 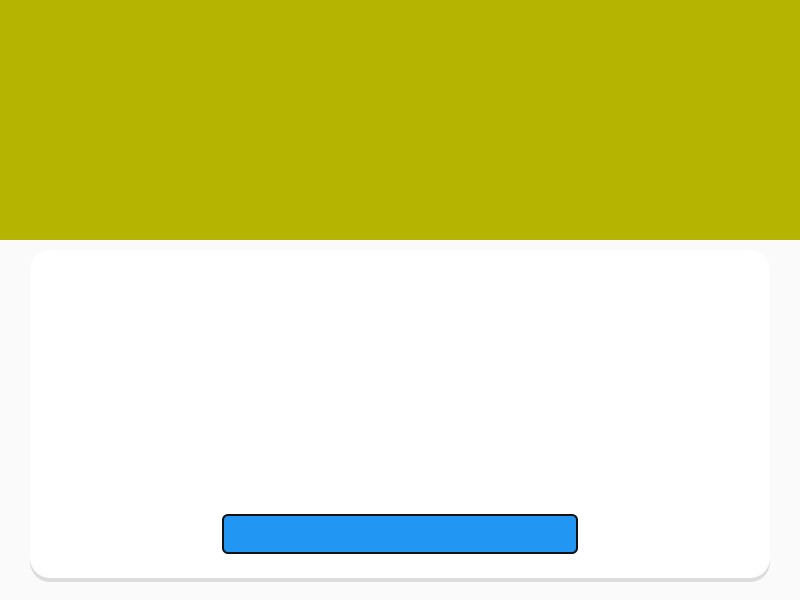 What do you see at coordinates (400, 374) in the screenshot?
I see `lead-paragraph` at bounding box center [400, 374].